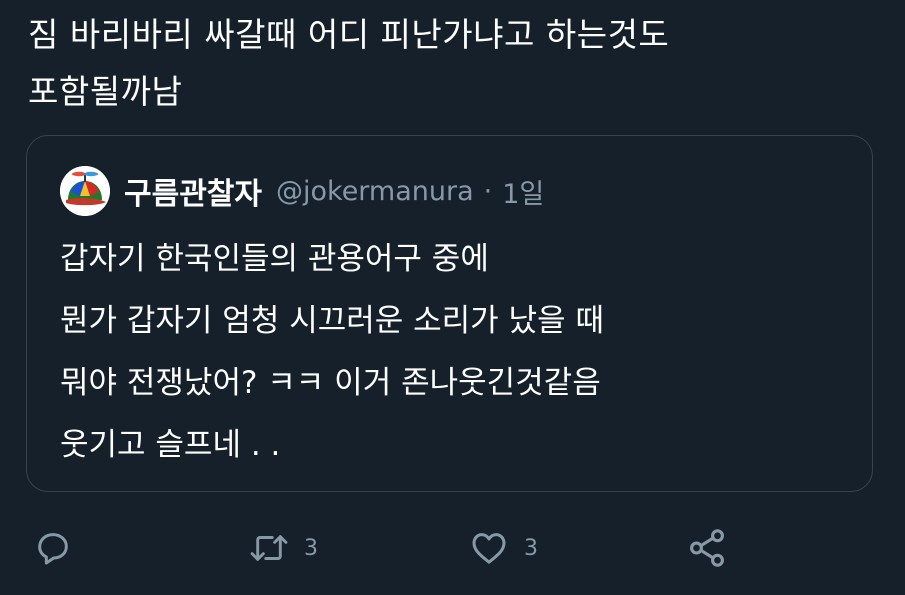 The width and height of the screenshot is (905, 595). What do you see at coordinates (269, 548) in the screenshot?
I see `retweet-icon` at bounding box center [269, 548].